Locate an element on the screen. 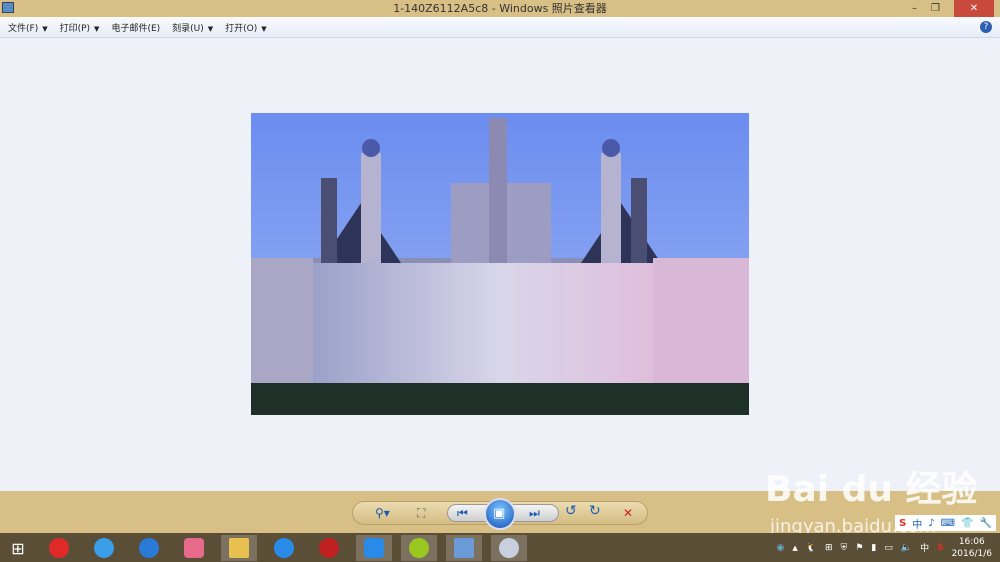  taskbar-app-paint is located at coordinates (509, 548).